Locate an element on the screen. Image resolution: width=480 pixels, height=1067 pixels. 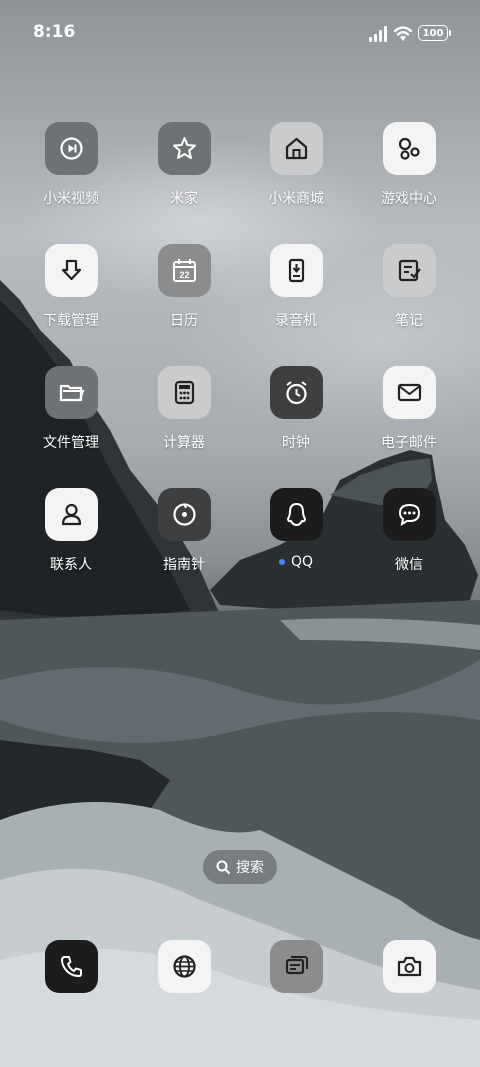
app-label-text: 日历 is located at coordinates (184, 321).